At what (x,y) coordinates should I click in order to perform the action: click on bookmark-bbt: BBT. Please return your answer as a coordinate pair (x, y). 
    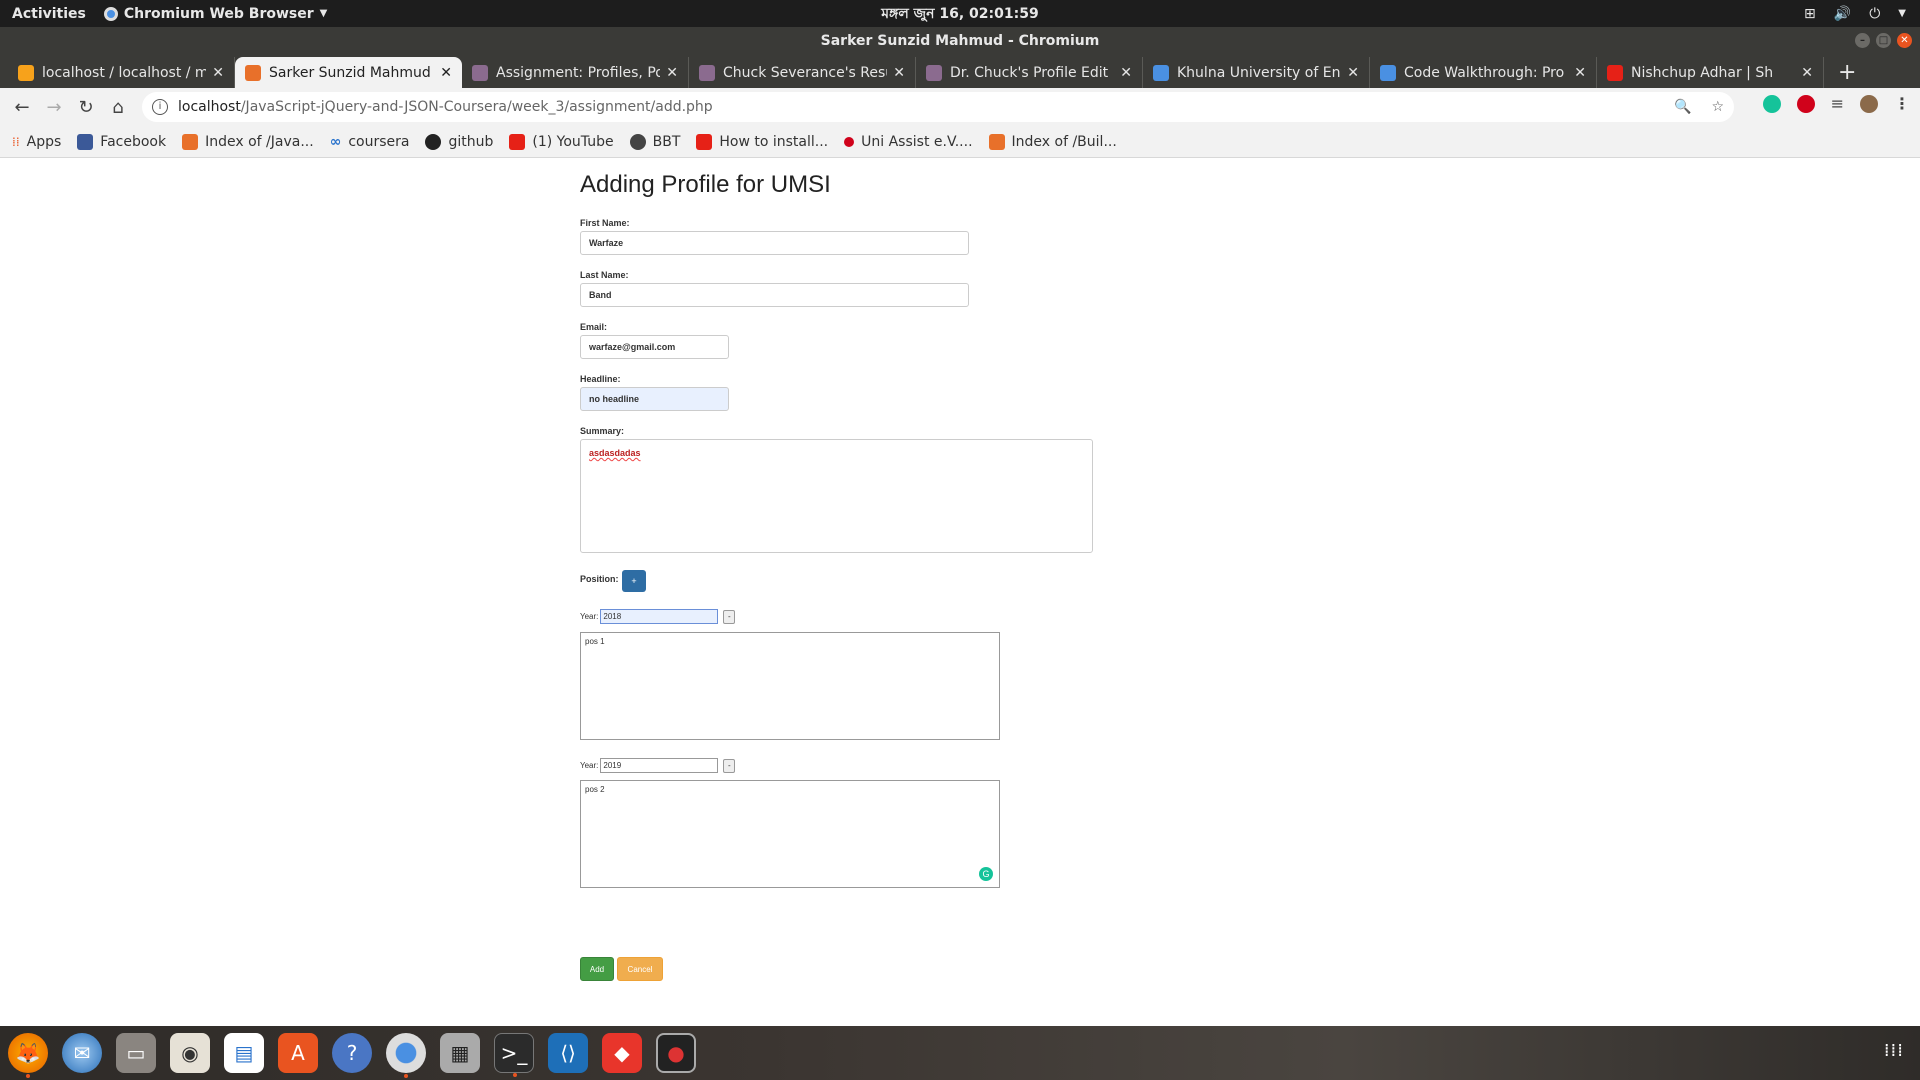
    Looking at the image, I should click on (654, 141).